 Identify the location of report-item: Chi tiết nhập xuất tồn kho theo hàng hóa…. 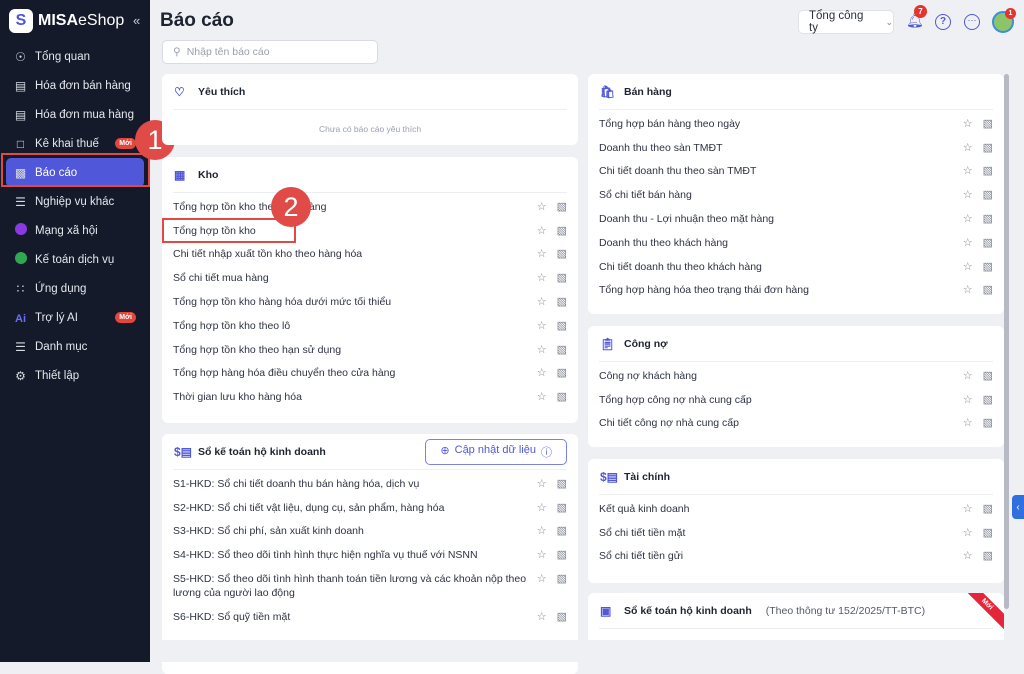
(370, 255).